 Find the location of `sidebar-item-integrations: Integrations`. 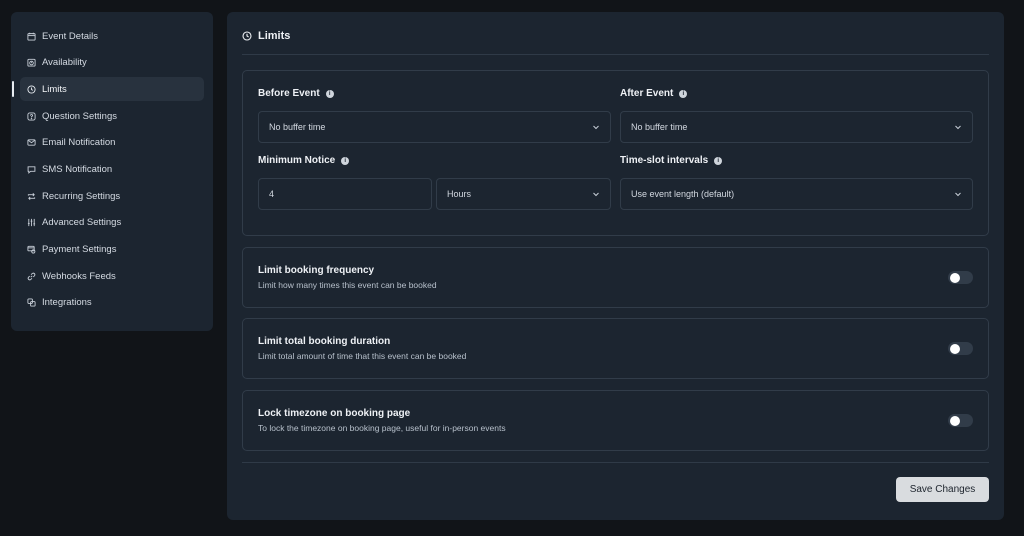

sidebar-item-integrations: Integrations is located at coordinates (112, 303).